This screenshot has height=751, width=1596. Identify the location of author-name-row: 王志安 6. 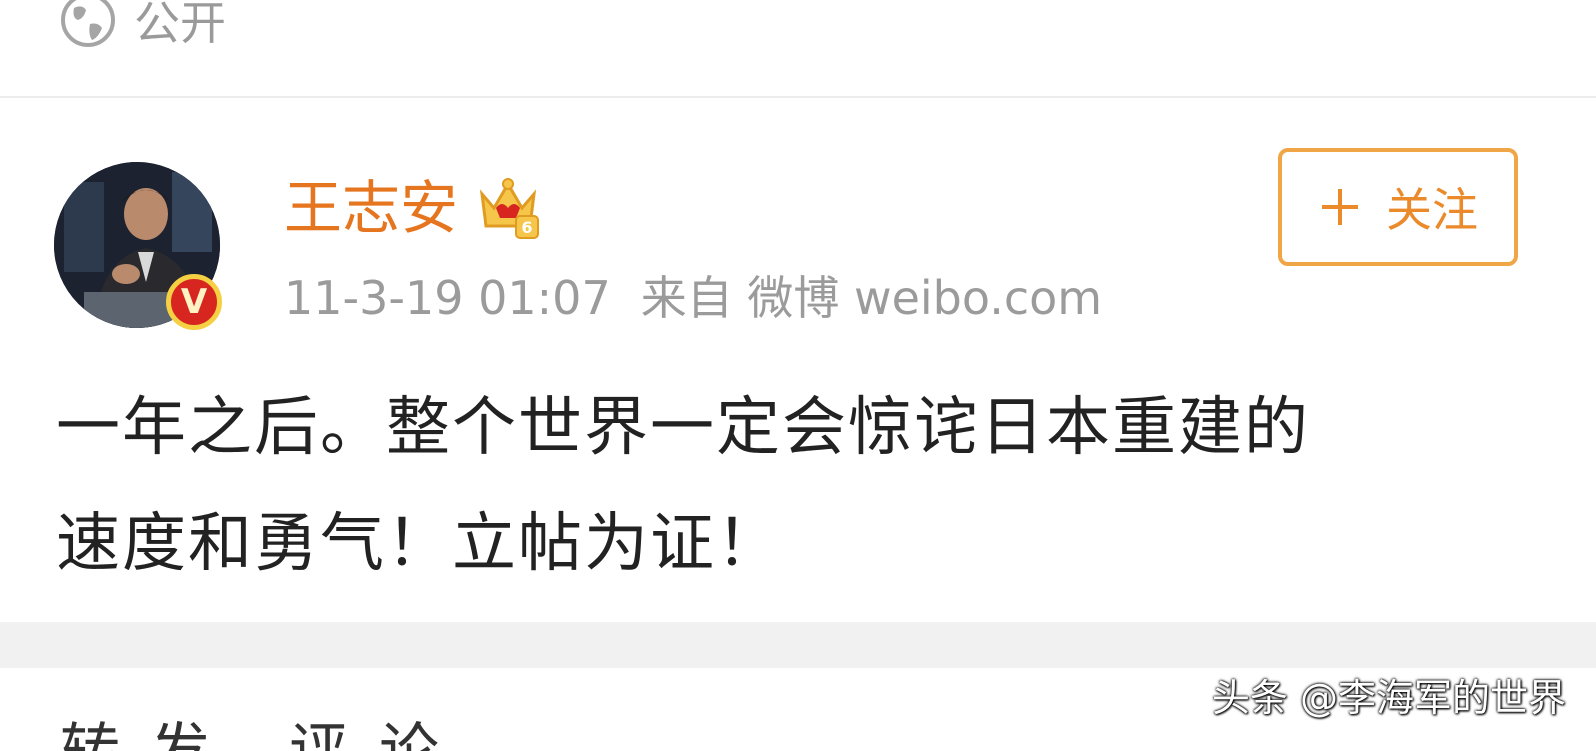
(412, 208).